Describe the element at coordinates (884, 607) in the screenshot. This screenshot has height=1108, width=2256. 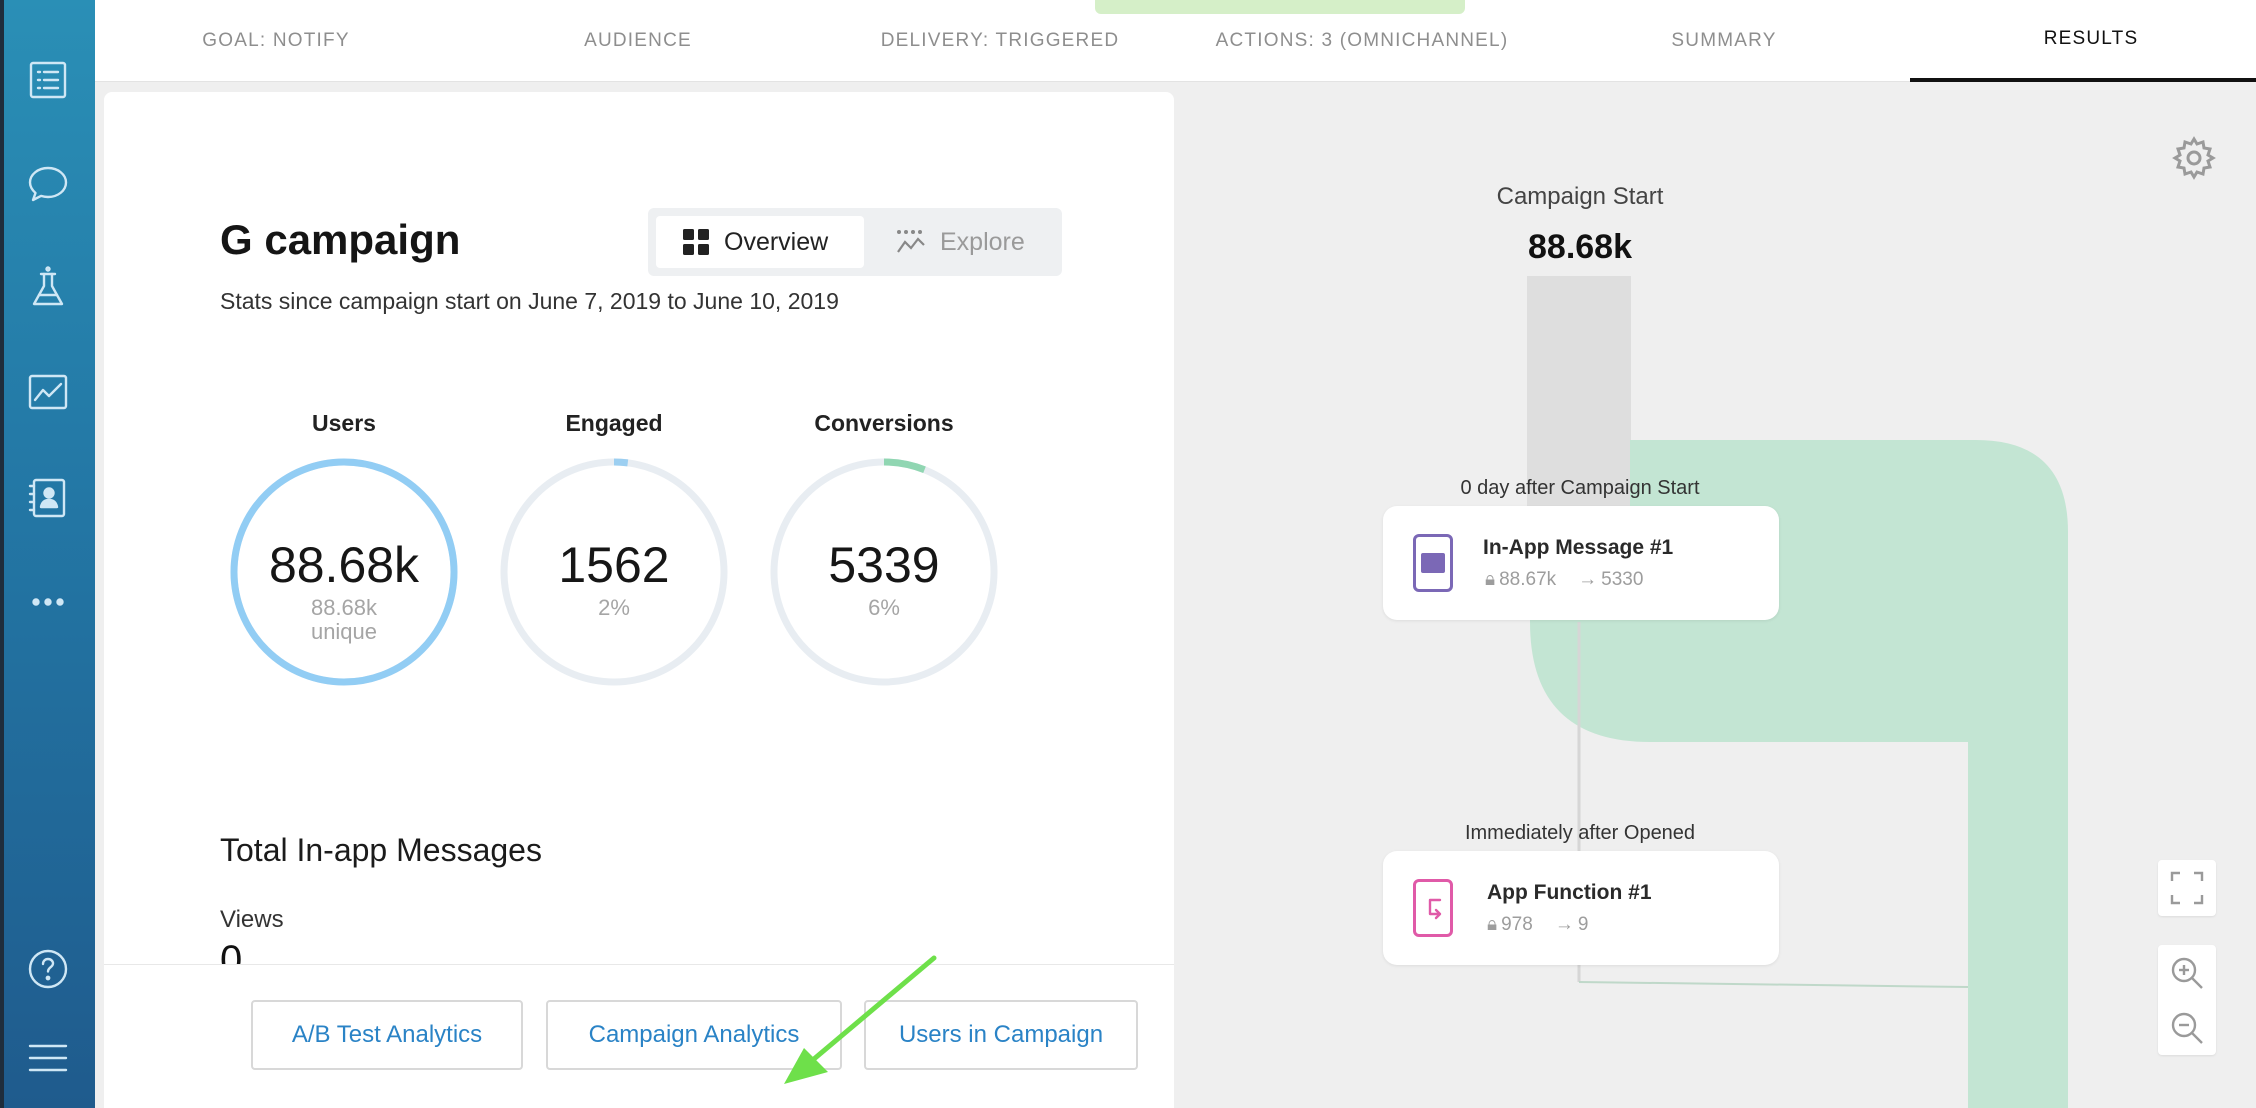
I see `conversions-percent: 6%` at that location.